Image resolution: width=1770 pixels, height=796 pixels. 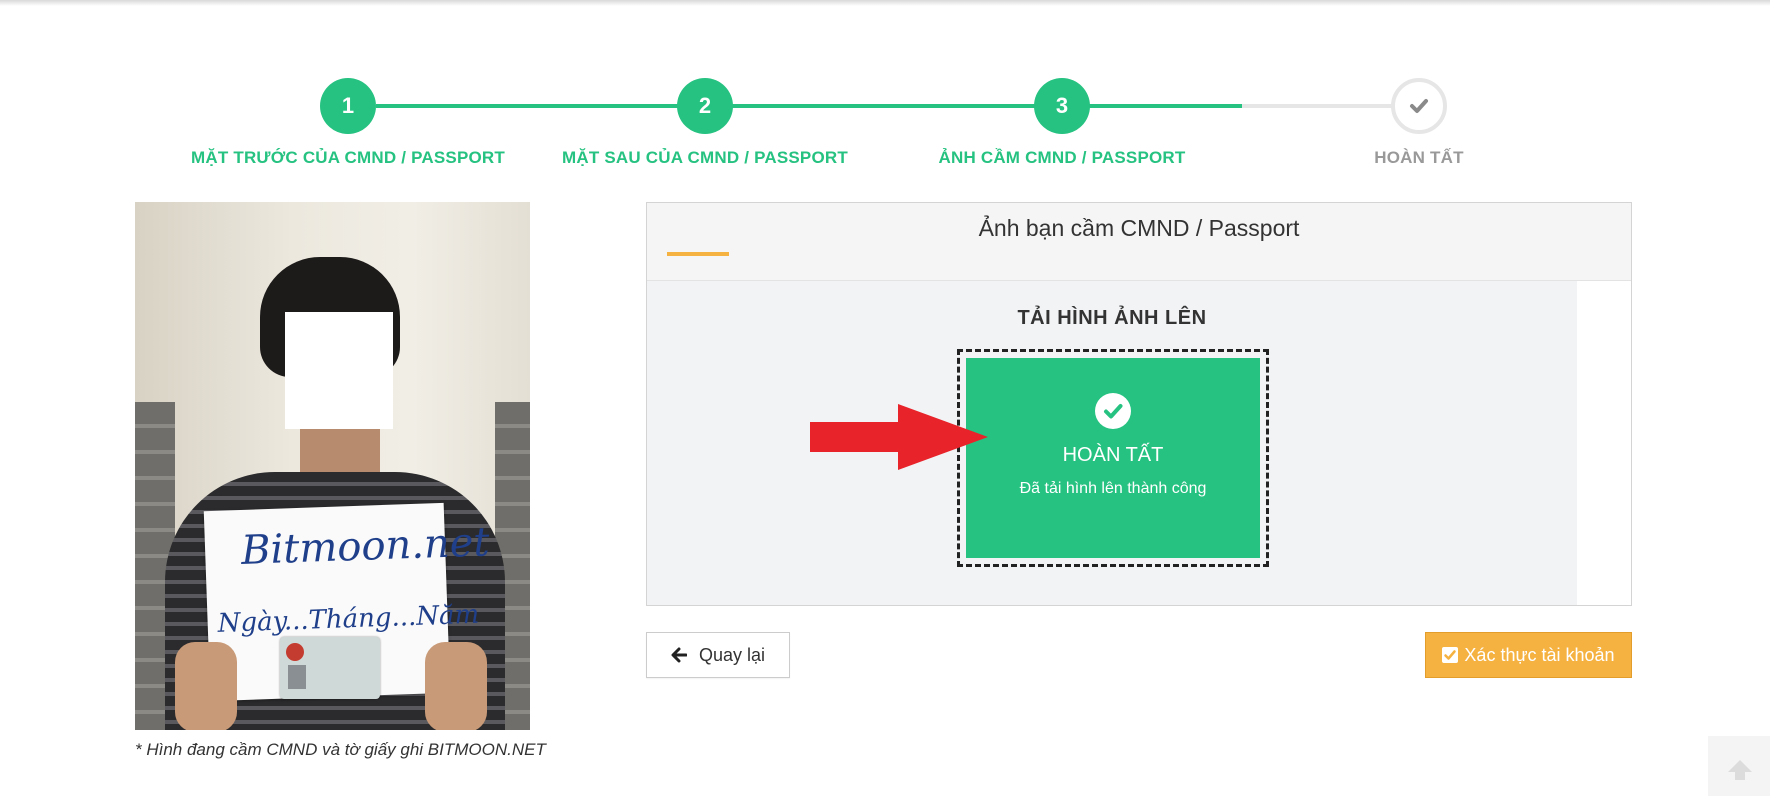 I want to click on step-2-label: MẶT SAU CỦA CMND / PASSPORT, so click(x=705, y=157).